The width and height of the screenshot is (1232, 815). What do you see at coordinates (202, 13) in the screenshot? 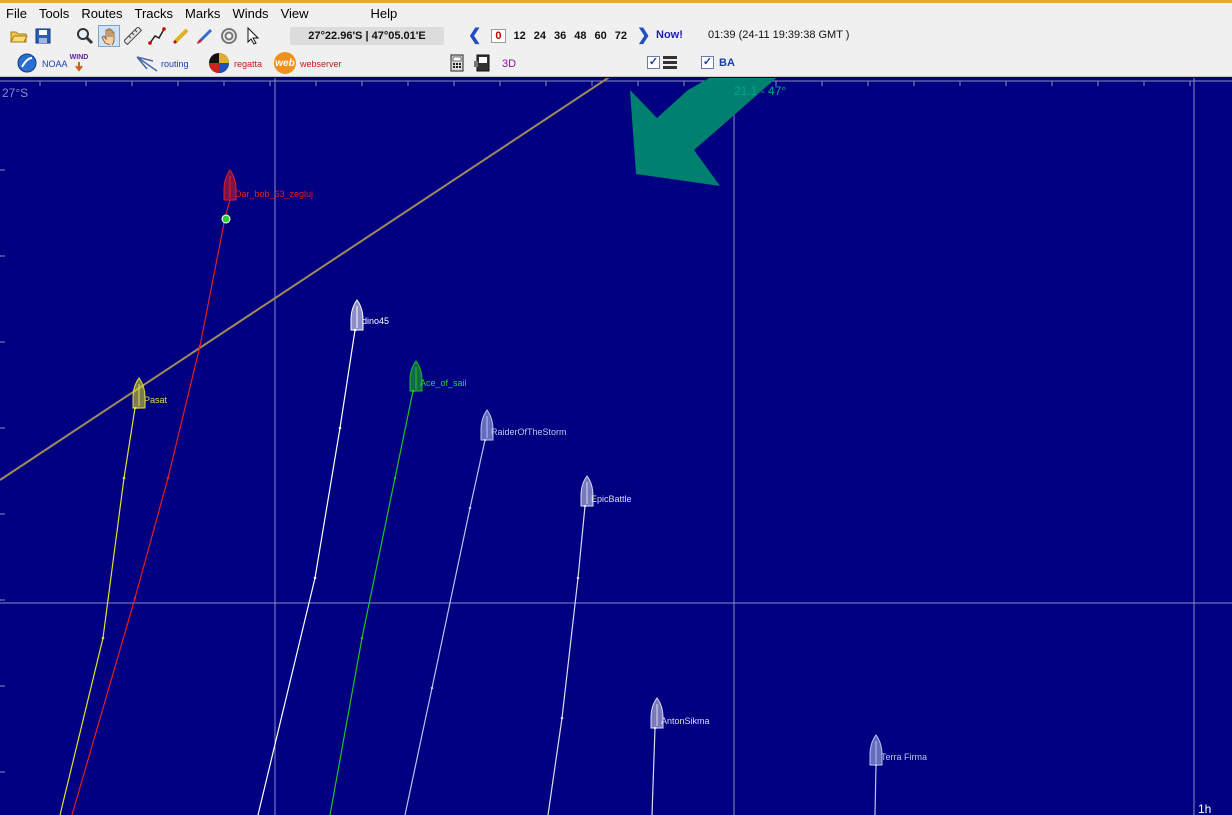
I see `menu-marks: Marks` at bounding box center [202, 13].